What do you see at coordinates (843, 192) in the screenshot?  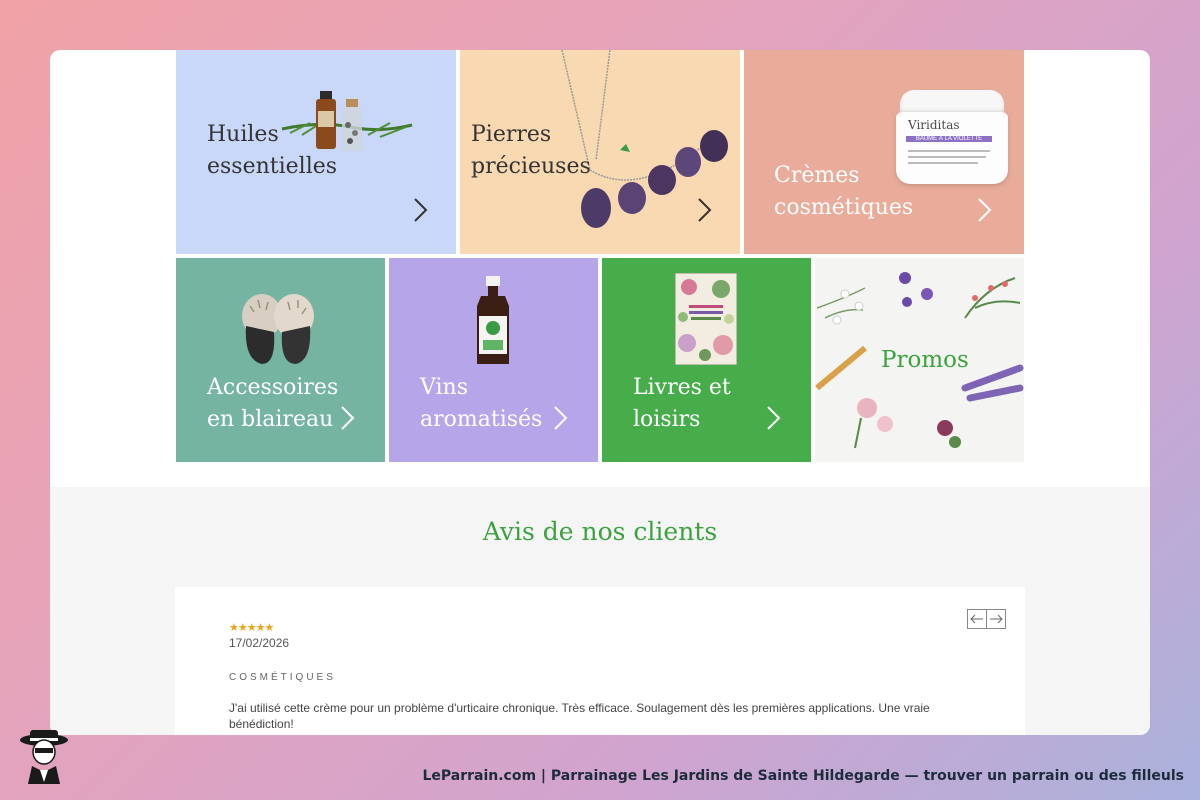 I see `category-label: Crèmes cosmétiques` at bounding box center [843, 192].